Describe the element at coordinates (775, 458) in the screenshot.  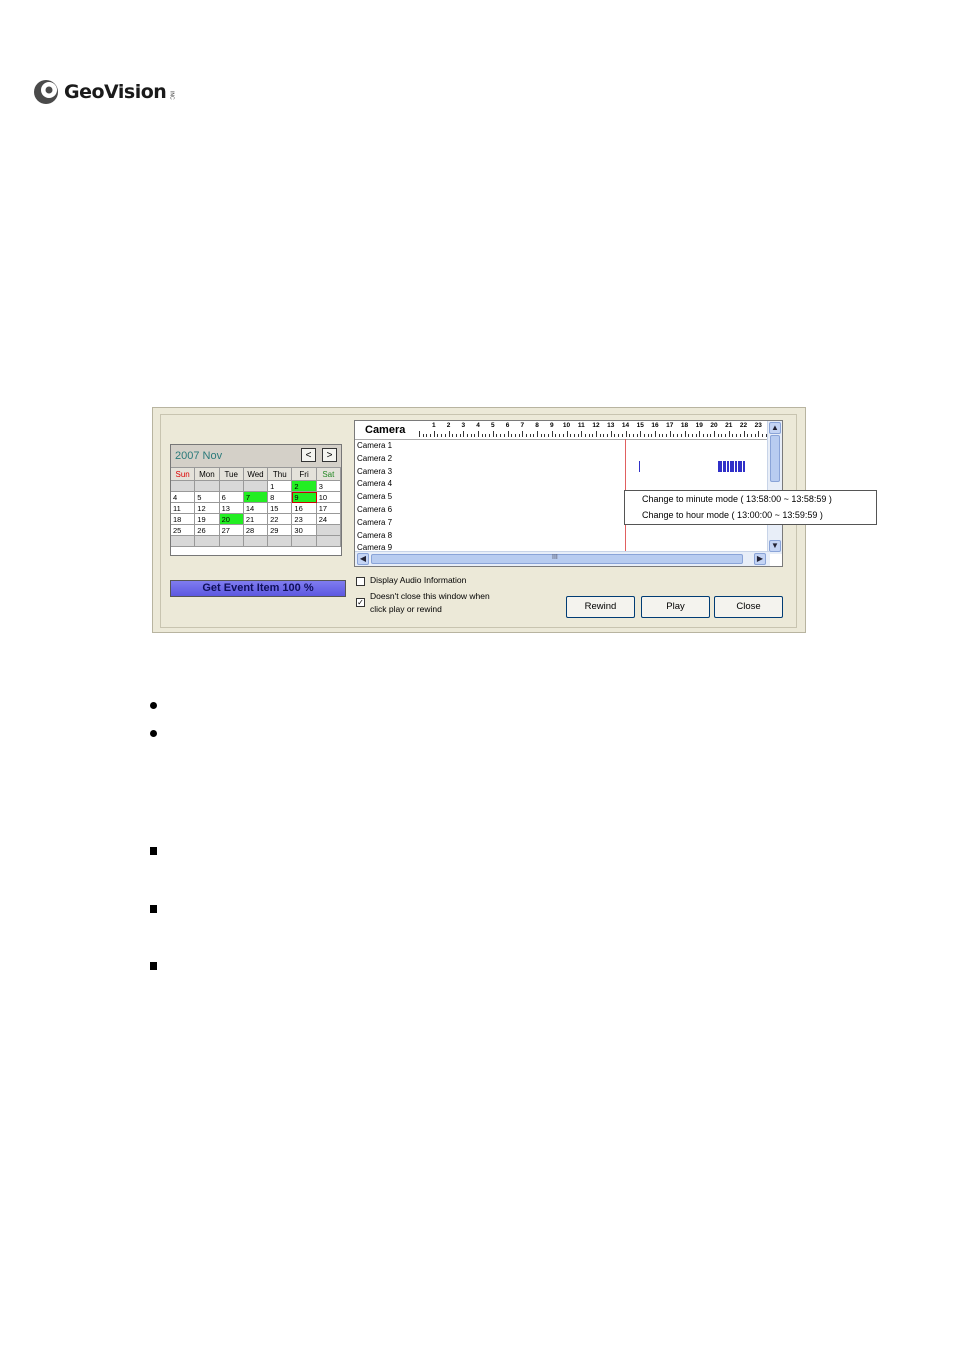
I see `vertical-scroll-thumb` at that location.